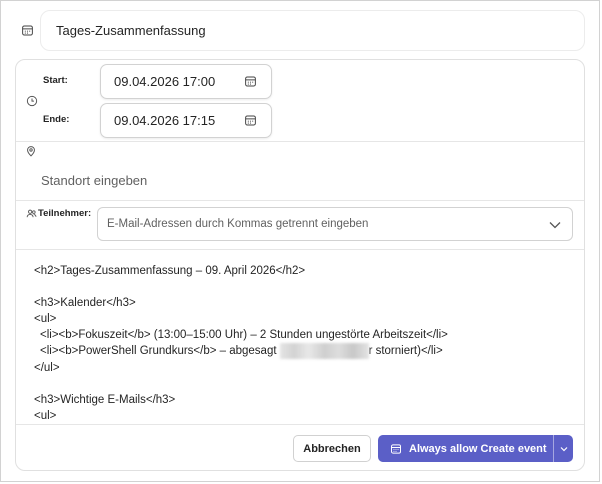 The image size is (602, 484). Describe the element at coordinates (56, 119) in the screenshot. I see `end-label: Ende:` at that location.